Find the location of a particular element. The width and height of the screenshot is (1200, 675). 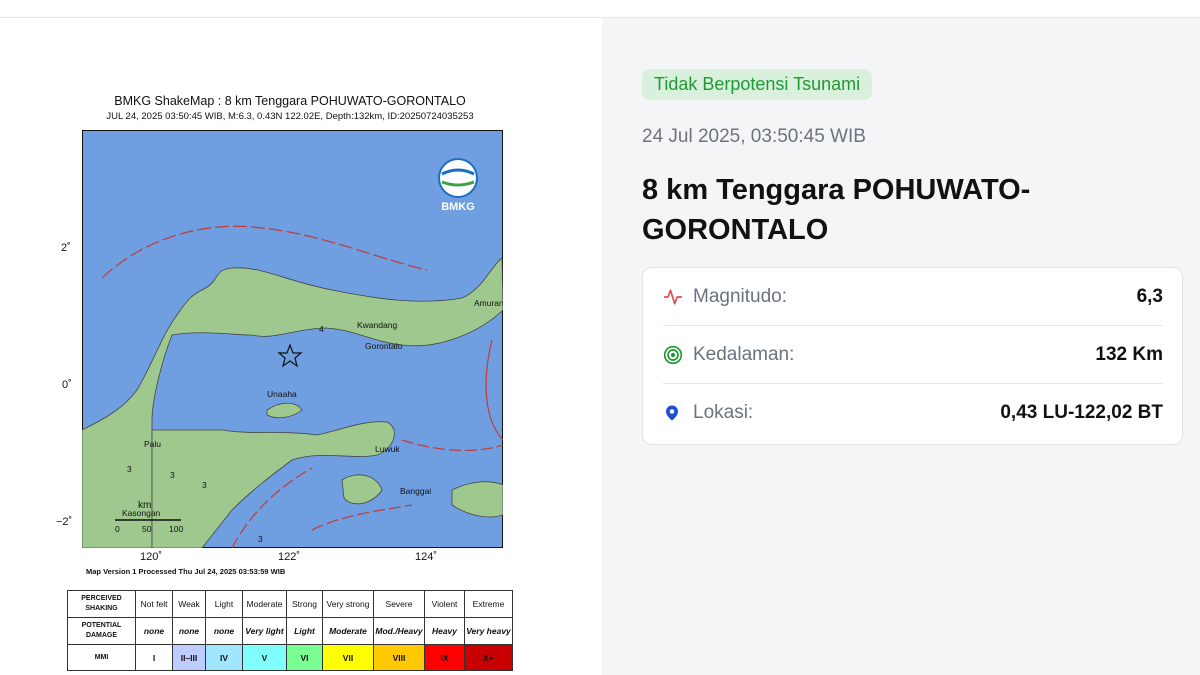

place-label: Palu is located at coordinates (152, 444).